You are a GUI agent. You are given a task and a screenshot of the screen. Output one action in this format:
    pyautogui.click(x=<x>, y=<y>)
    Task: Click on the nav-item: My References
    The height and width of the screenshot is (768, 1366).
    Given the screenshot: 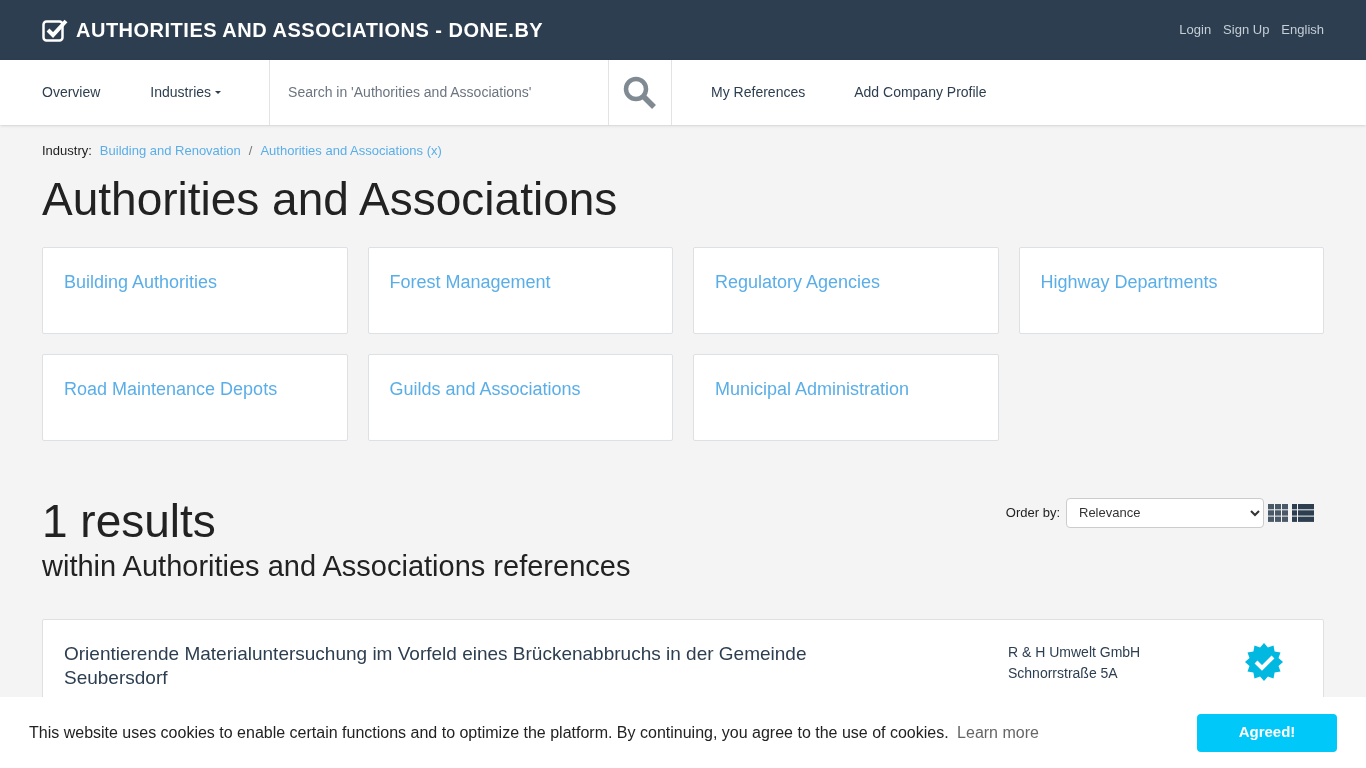 What is the action you would take?
    pyautogui.click(x=758, y=92)
    